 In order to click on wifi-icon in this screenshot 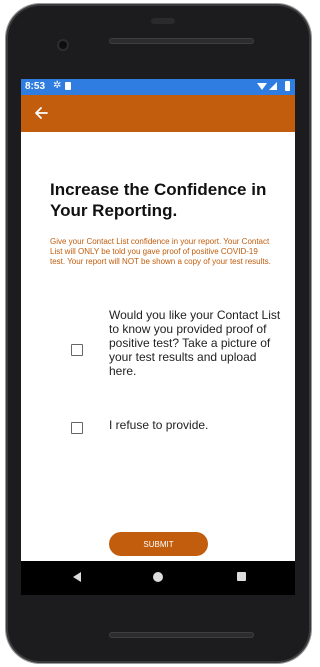, I will do `click(262, 86)`.